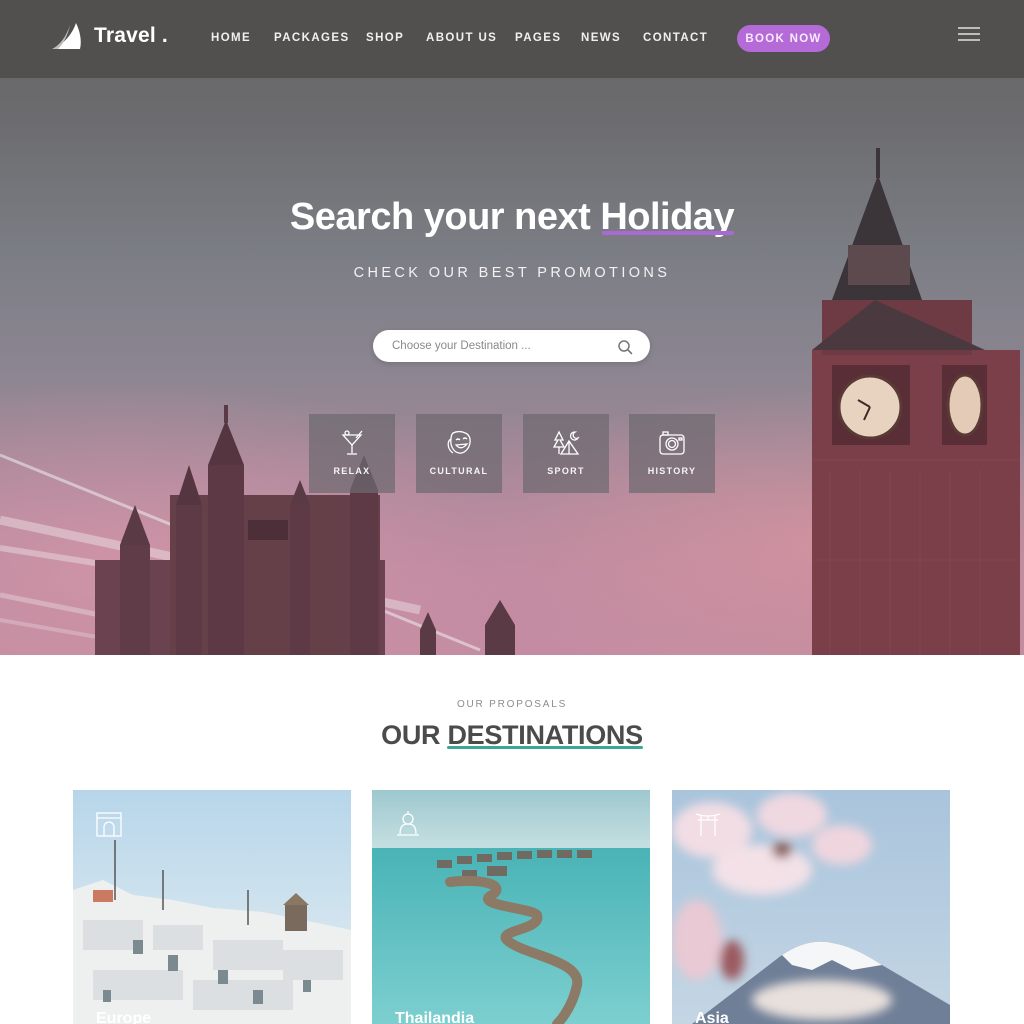 The width and height of the screenshot is (1024, 1024). Describe the element at coordinates (459, 442) in the screenshot. I see `theater-mask-icon` at that location.